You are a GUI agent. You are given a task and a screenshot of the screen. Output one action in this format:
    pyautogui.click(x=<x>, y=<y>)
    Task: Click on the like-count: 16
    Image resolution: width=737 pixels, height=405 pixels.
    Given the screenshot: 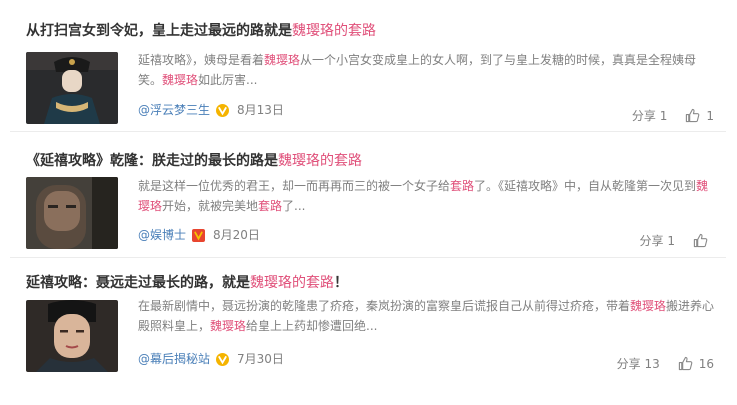 What is the action you would take?
    pyautogui.click(x=706, y=363)
    